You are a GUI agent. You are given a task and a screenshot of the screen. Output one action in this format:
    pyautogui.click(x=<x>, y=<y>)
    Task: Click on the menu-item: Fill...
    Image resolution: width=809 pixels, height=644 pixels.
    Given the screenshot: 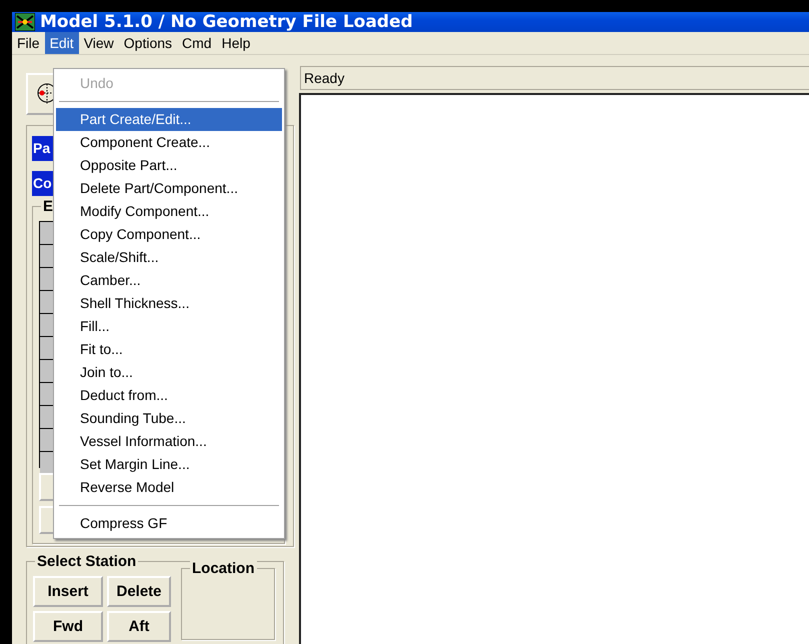 What is the action you would take?
    pyautogui.click(x=169, y=326)
    